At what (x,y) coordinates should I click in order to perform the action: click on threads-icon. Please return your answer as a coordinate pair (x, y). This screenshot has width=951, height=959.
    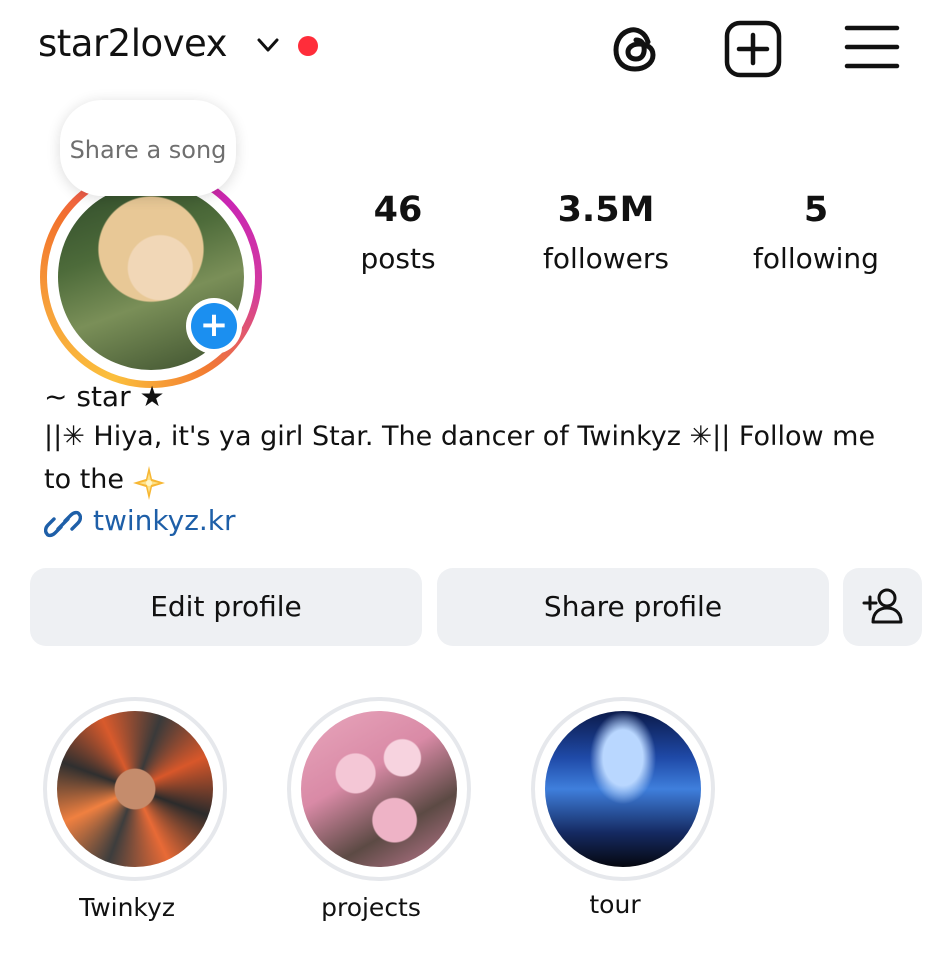
    Looking at the image, I should click on (636, 49).